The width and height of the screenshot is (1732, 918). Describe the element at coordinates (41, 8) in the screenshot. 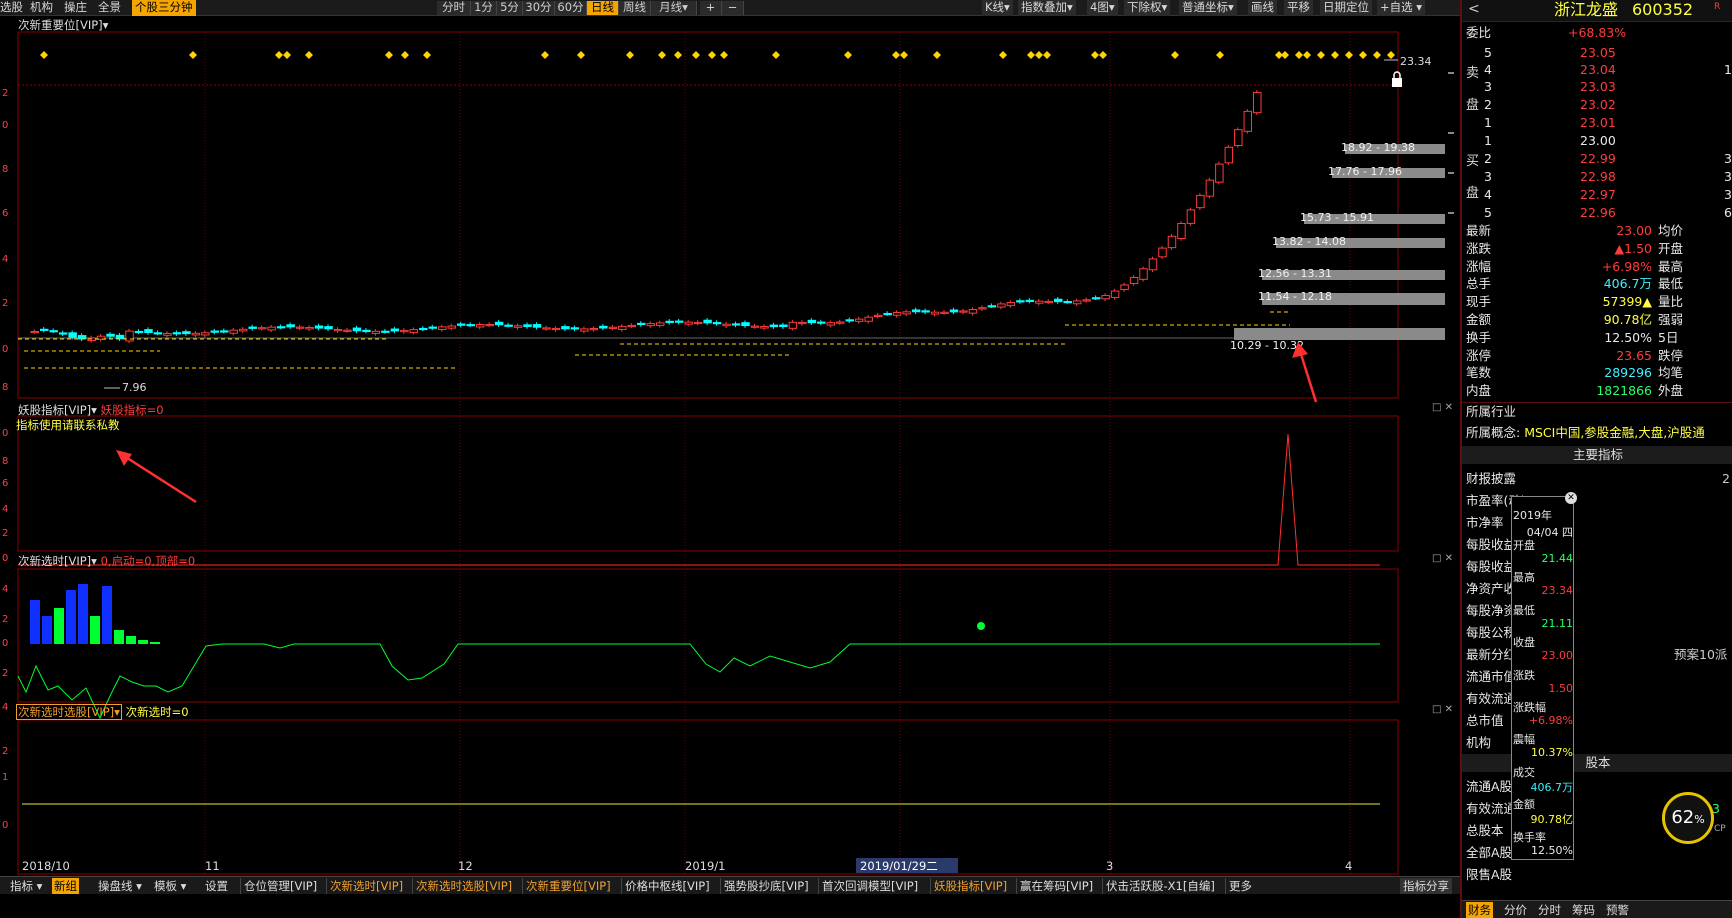

I see `tab-jigou: 机构` at that location.